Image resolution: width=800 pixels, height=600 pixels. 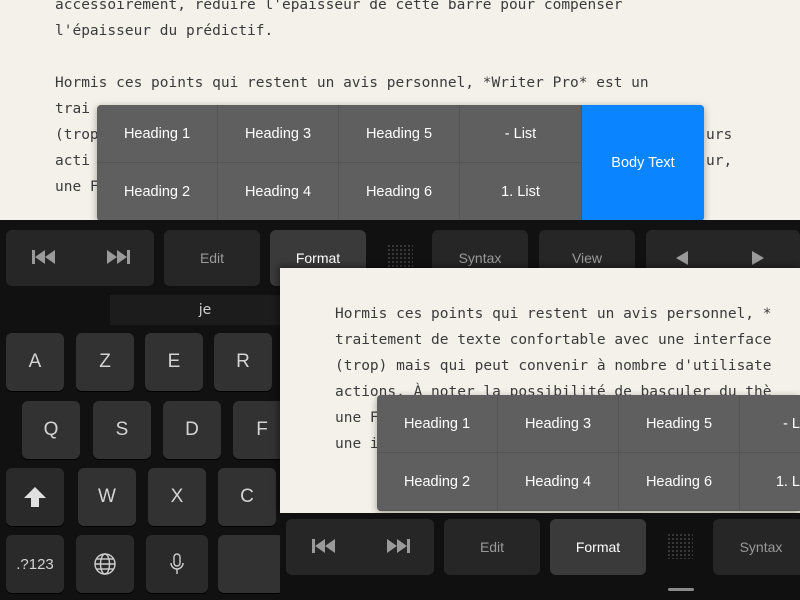 I want to click on doc-line: (trop, so click(x=77, y=135).